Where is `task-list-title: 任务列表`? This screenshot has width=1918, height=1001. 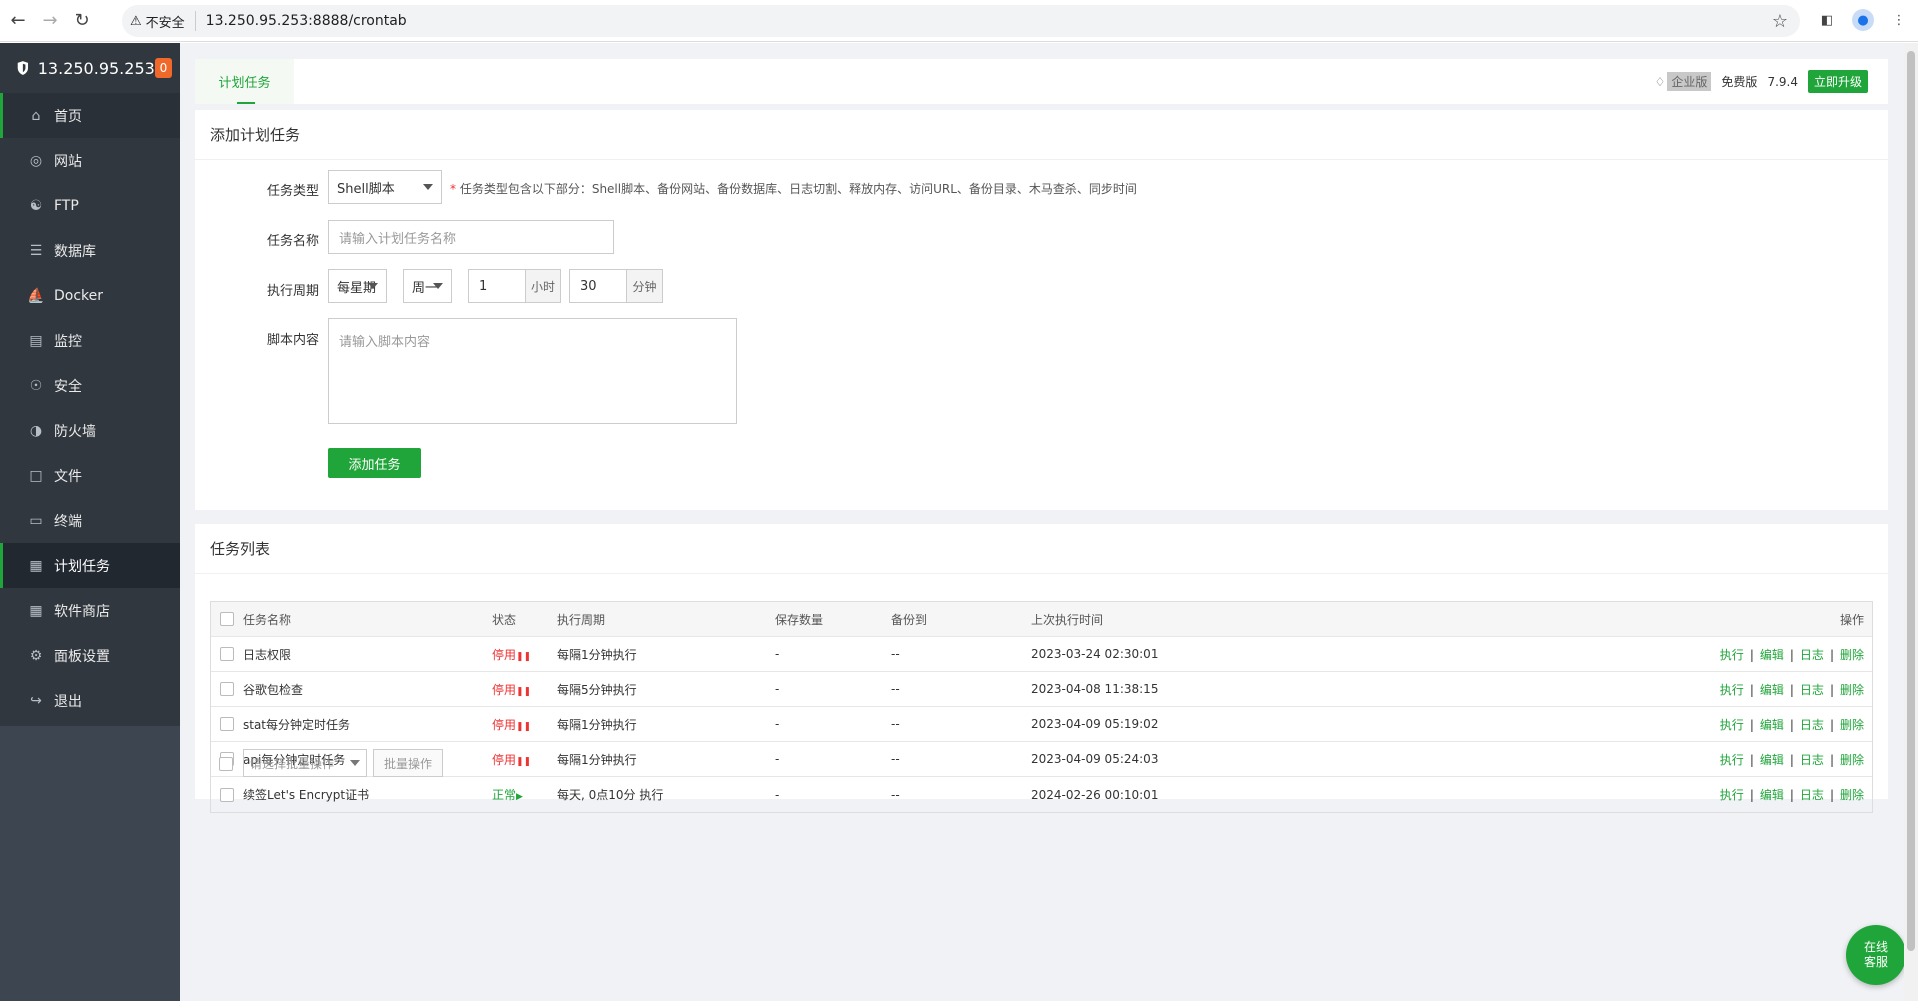 task-list-title: 任务列表 is located at coordinates (1041, 549).